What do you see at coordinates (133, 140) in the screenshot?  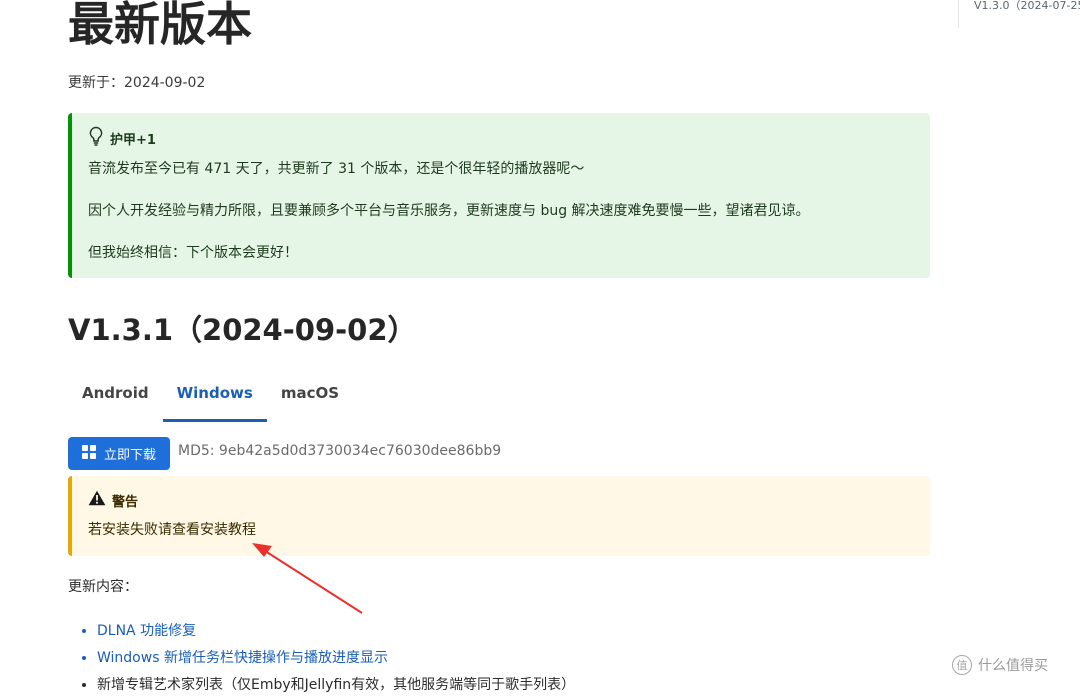 I see `tip-heading-text: 护甲+1` at bounding box center [133, 140].